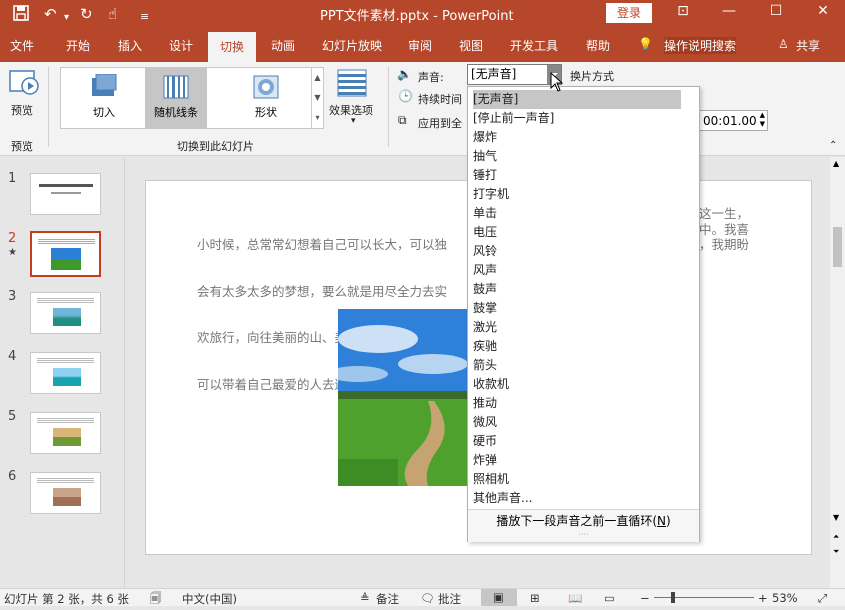 Image resolution: width=845 pixels, height=610 pixels. What do you see at coordinates (577, 213) in the screenshot?
I see `sound-option: 单击` at bounding box center [577, 213].